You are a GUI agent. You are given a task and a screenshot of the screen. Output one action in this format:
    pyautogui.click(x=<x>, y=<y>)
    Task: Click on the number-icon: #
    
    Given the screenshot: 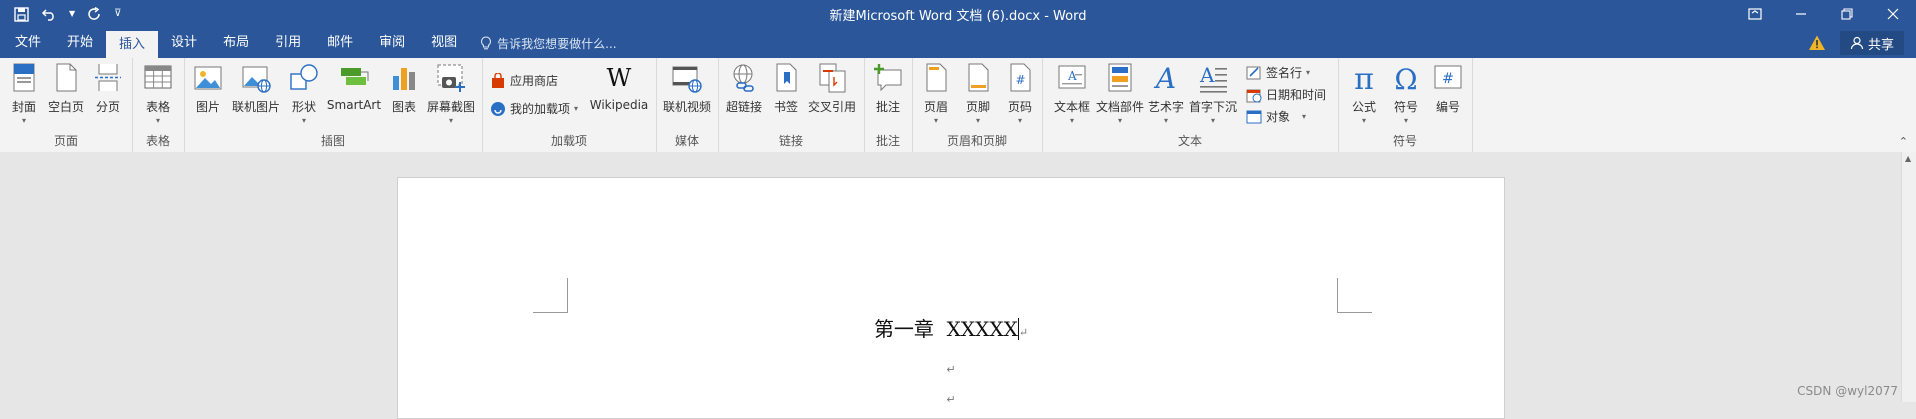 What is the action you would take?
    pyautogui.click(x=1448, y=77)
    